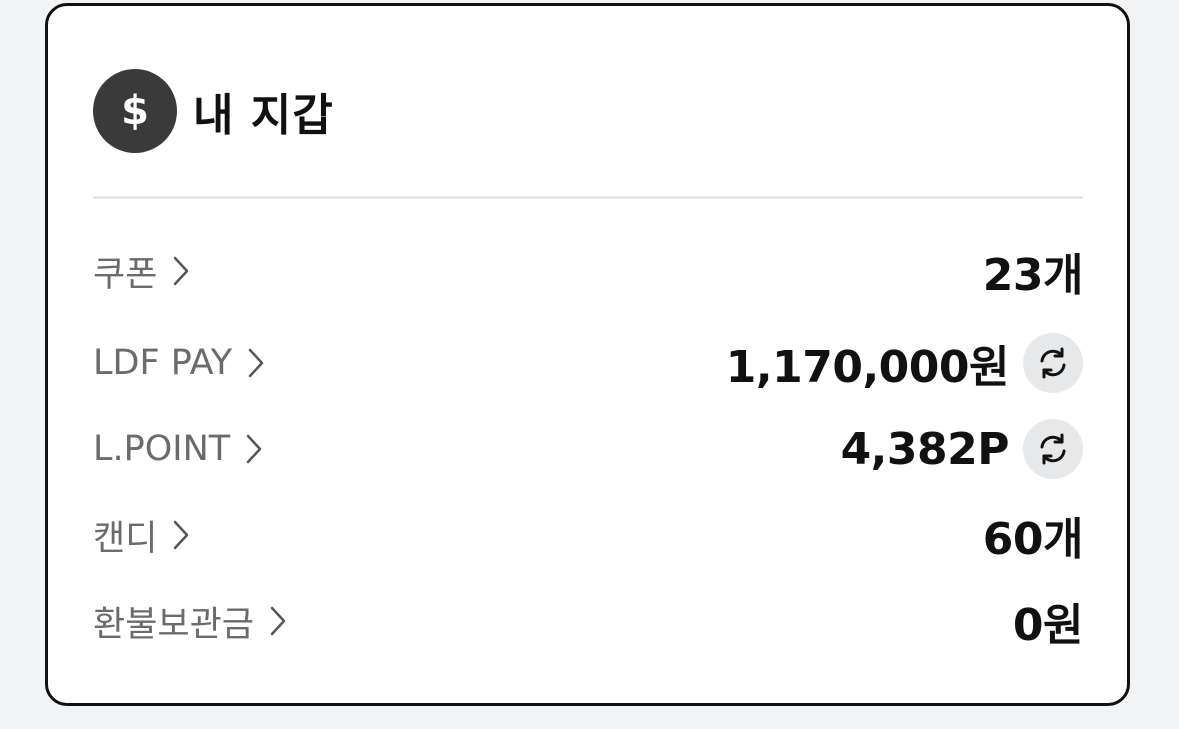 Image resolution: width=1179 pixels, height=729 pixels. I want to click on row-value: 4,382P, so click(962, 449).